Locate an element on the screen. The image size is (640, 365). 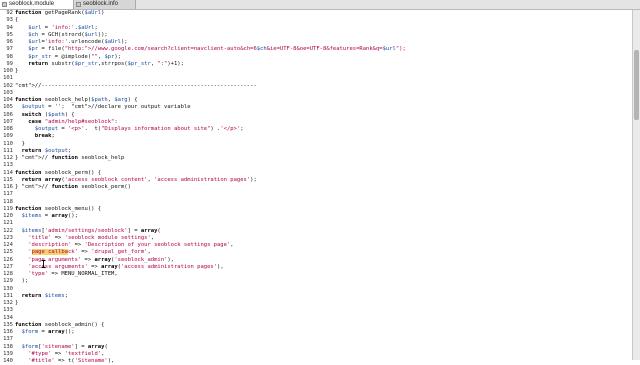
code-line: $items = array(); is located at coordinates (46, 216).